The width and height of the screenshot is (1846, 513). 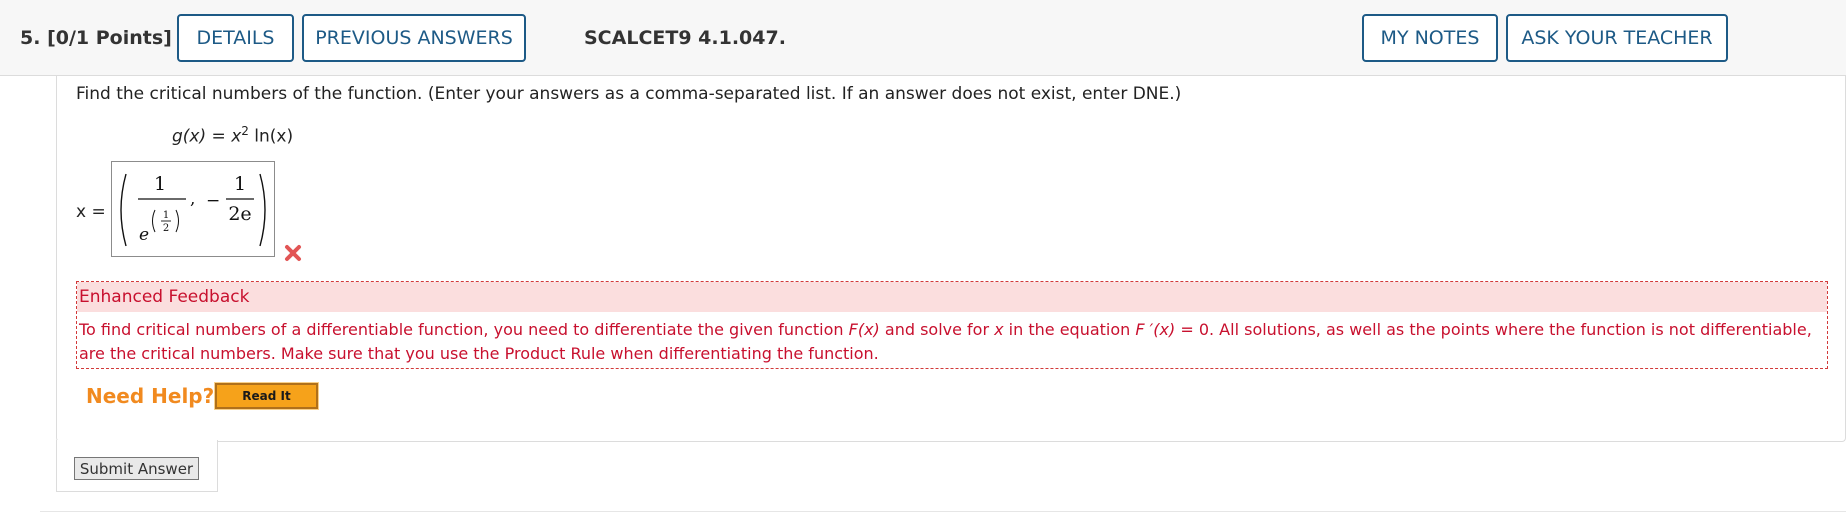 What do you see at coordinates (177, 221) in the screenshot?
I see `exponent-right-paren` at bounding box center [177, 221].